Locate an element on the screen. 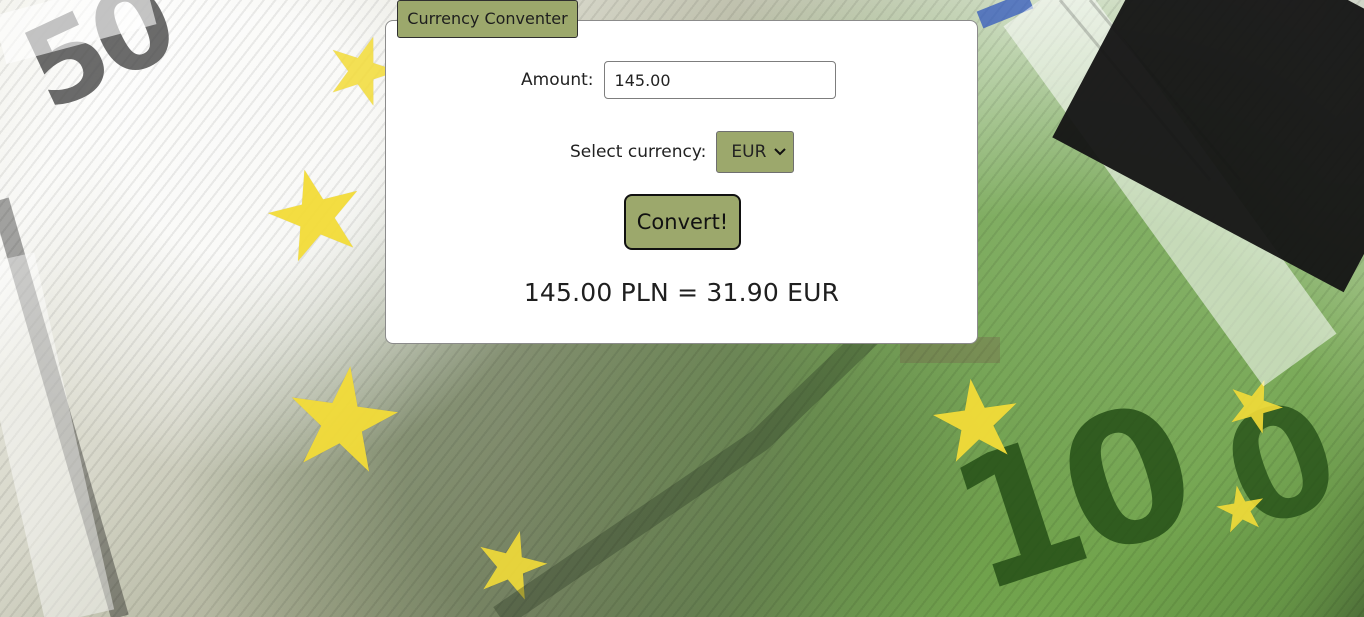 The height and width of the screenshot is (617, 1364). currency-label: Select currency: is located at coordinates (638, 151).